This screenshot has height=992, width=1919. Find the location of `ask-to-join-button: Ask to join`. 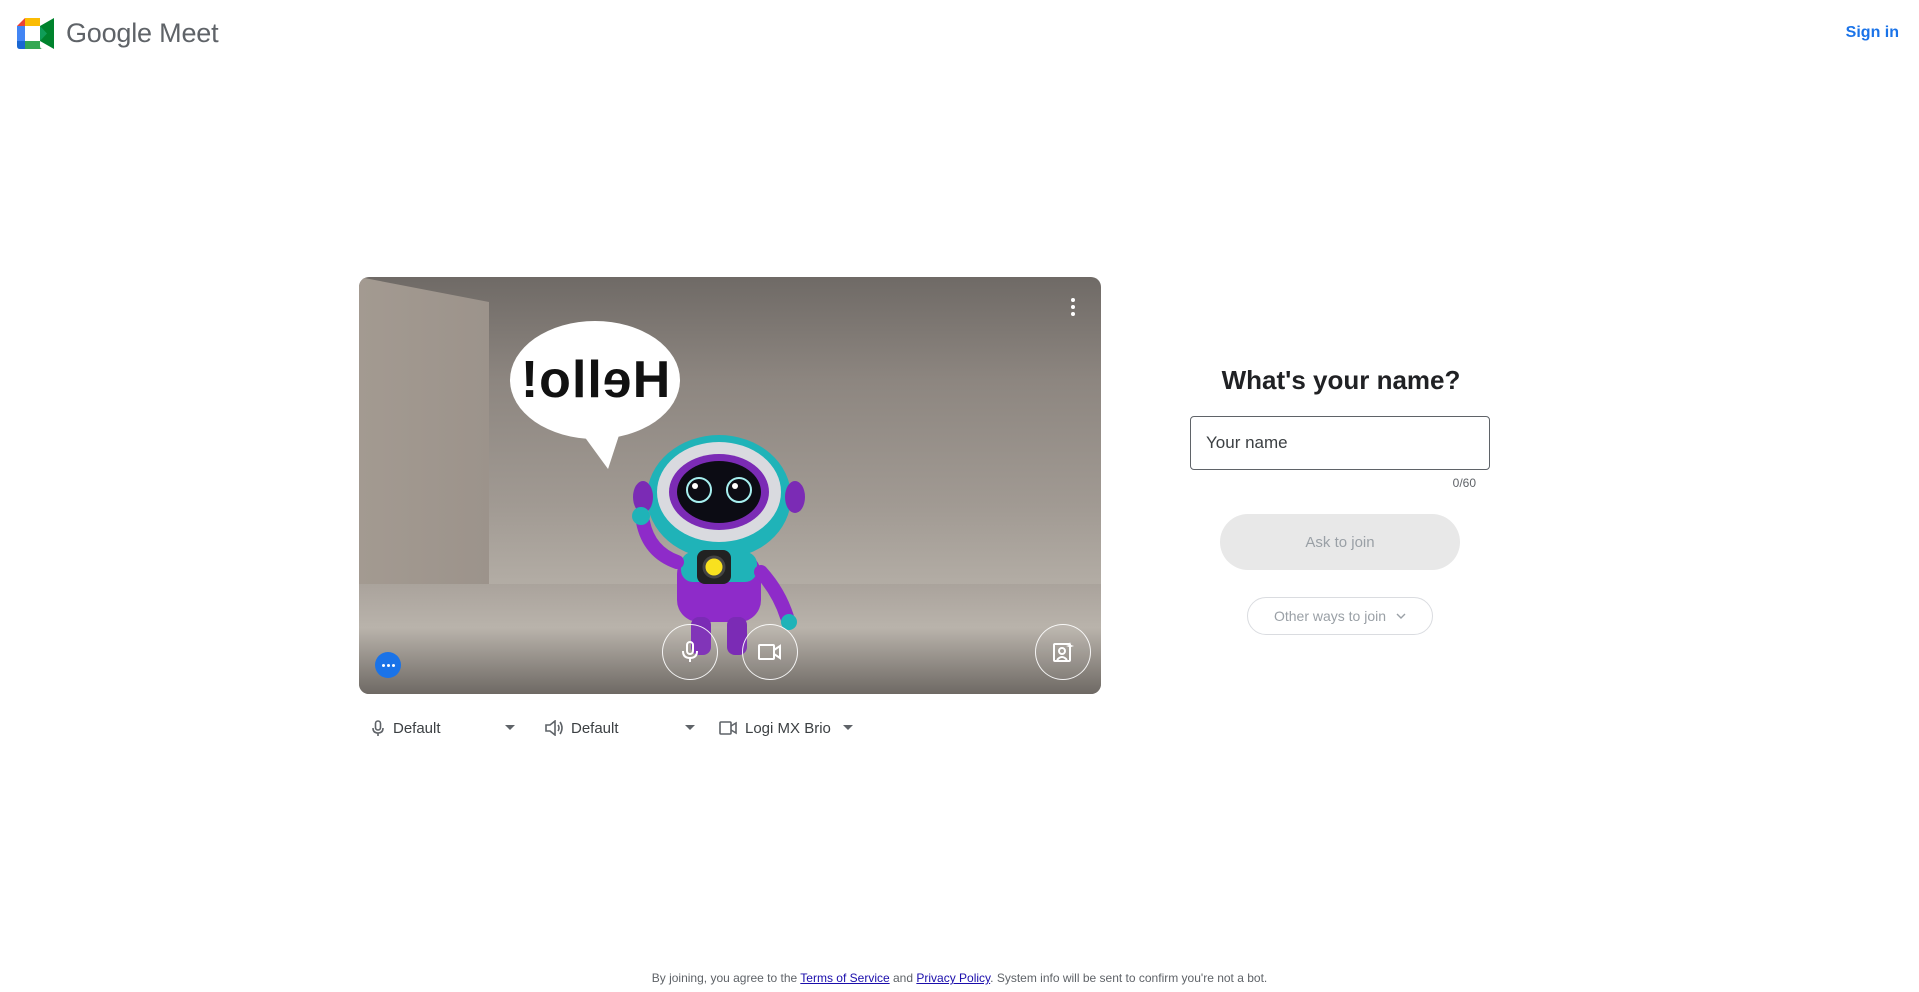

ask-to-join-button: Ask to join is located at coordinates (1340, 542).